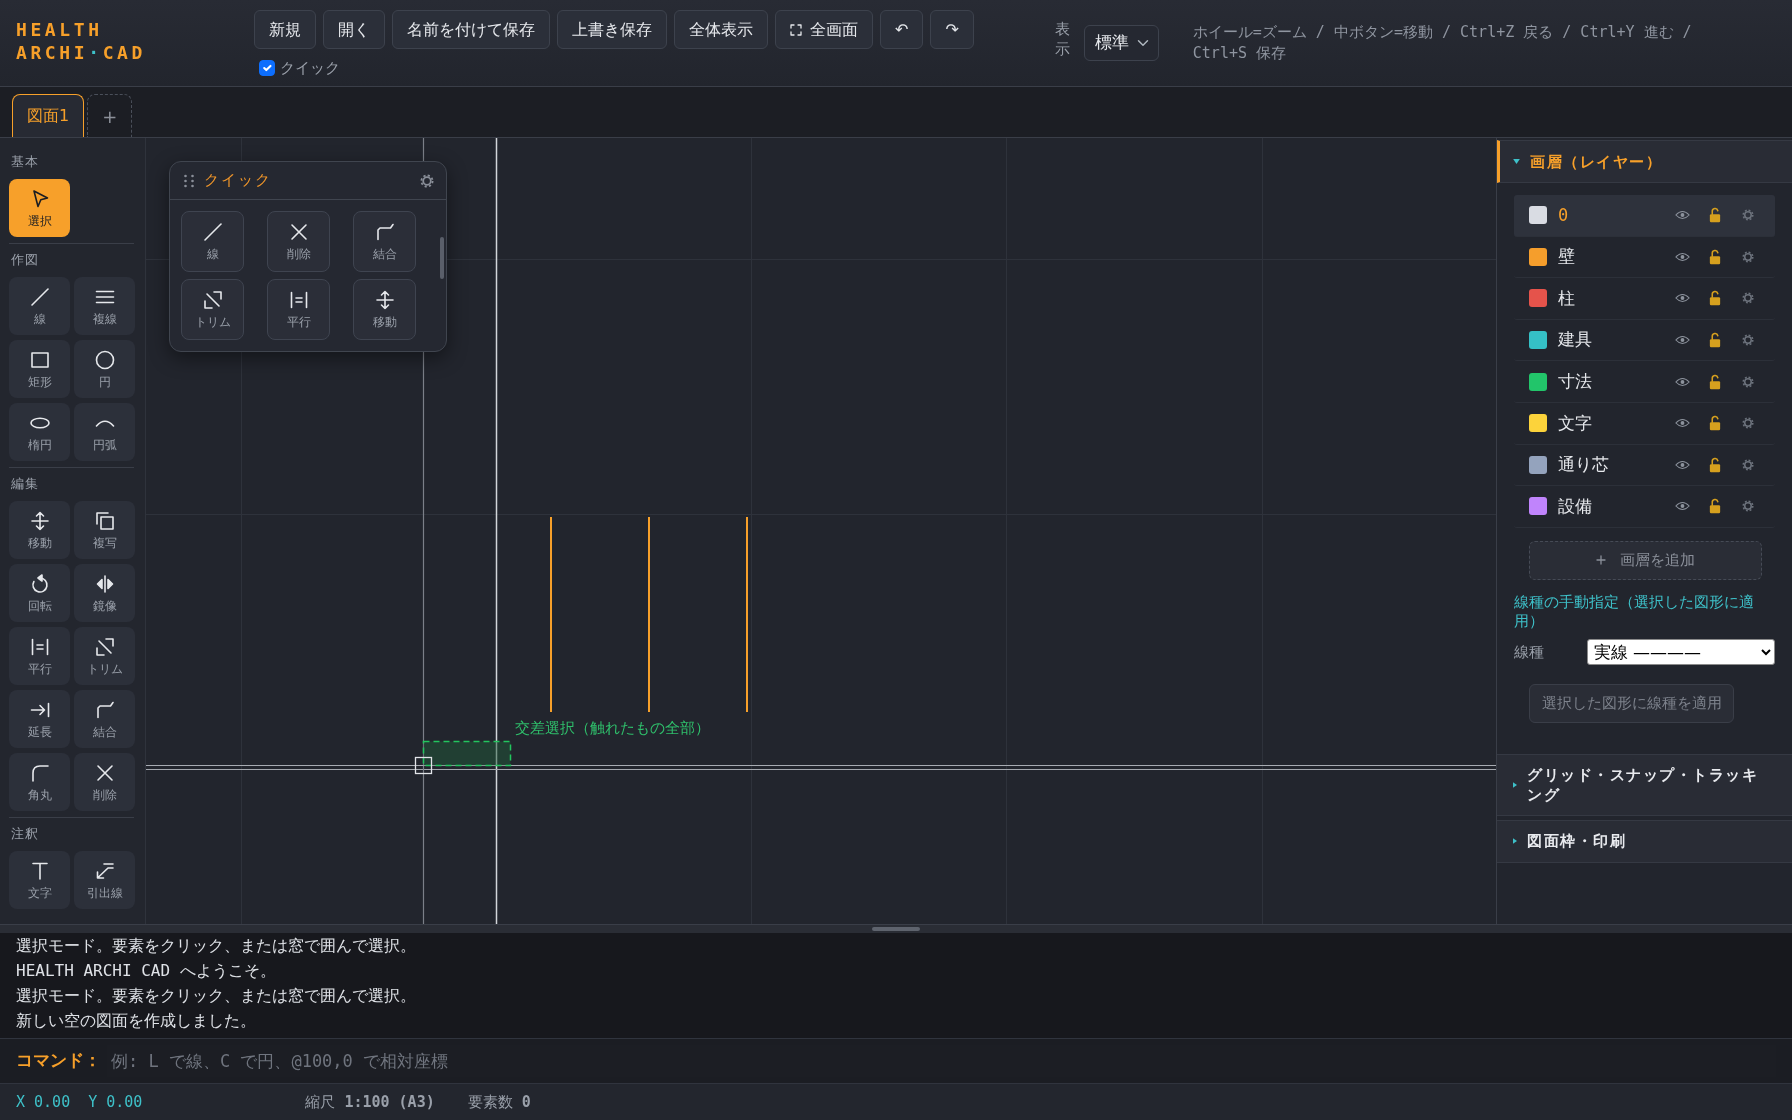 This screenshot has height=1120, width=1792. What do you see at coordinates (1644, 382) in the screenshot?
I see `layer-row: 寸法` at bounding box center [1644, 382].